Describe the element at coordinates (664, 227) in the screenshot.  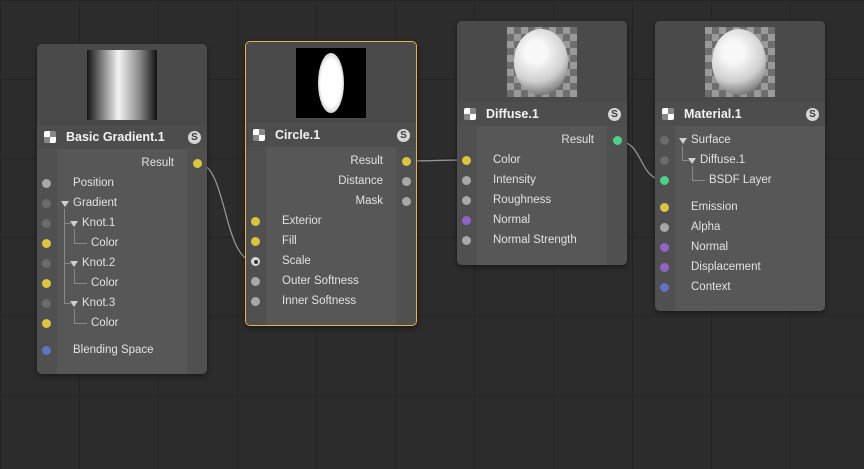
I see `input-alpha-port` at that location.